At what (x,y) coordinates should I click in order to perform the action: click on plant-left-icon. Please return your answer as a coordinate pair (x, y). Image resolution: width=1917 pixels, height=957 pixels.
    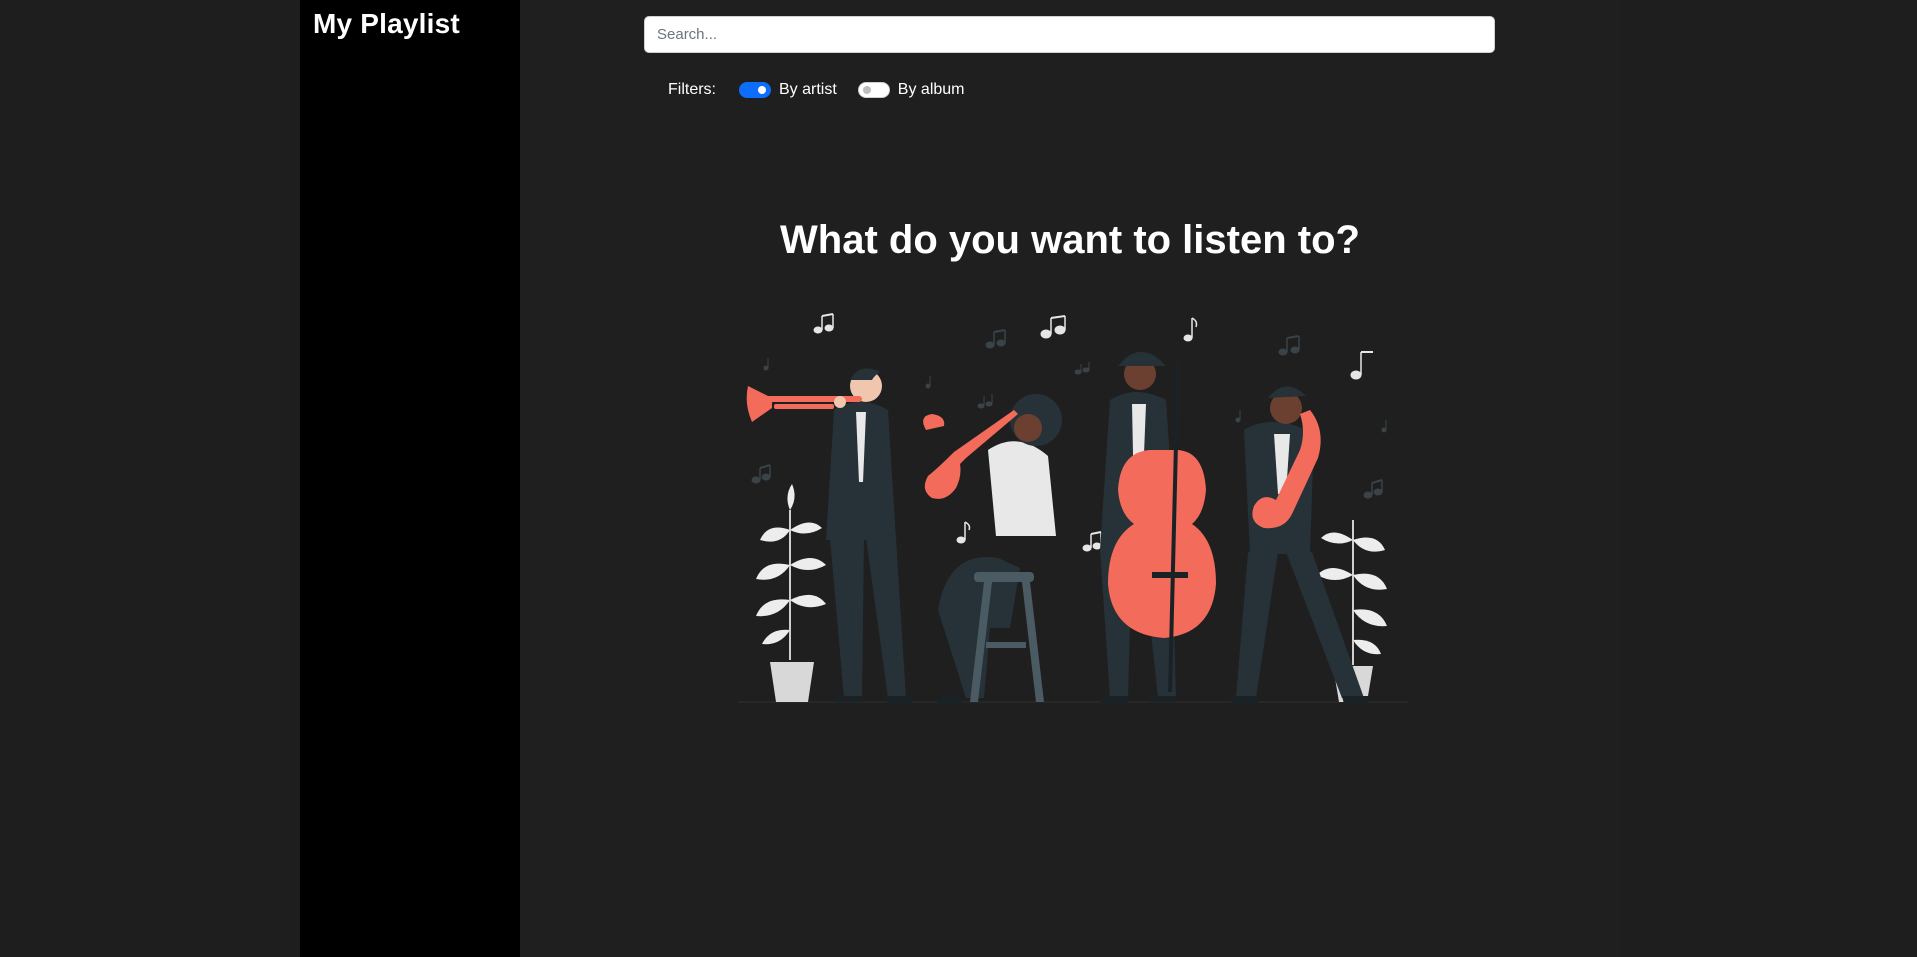
    Looking at the image, I should click on (791, 593).